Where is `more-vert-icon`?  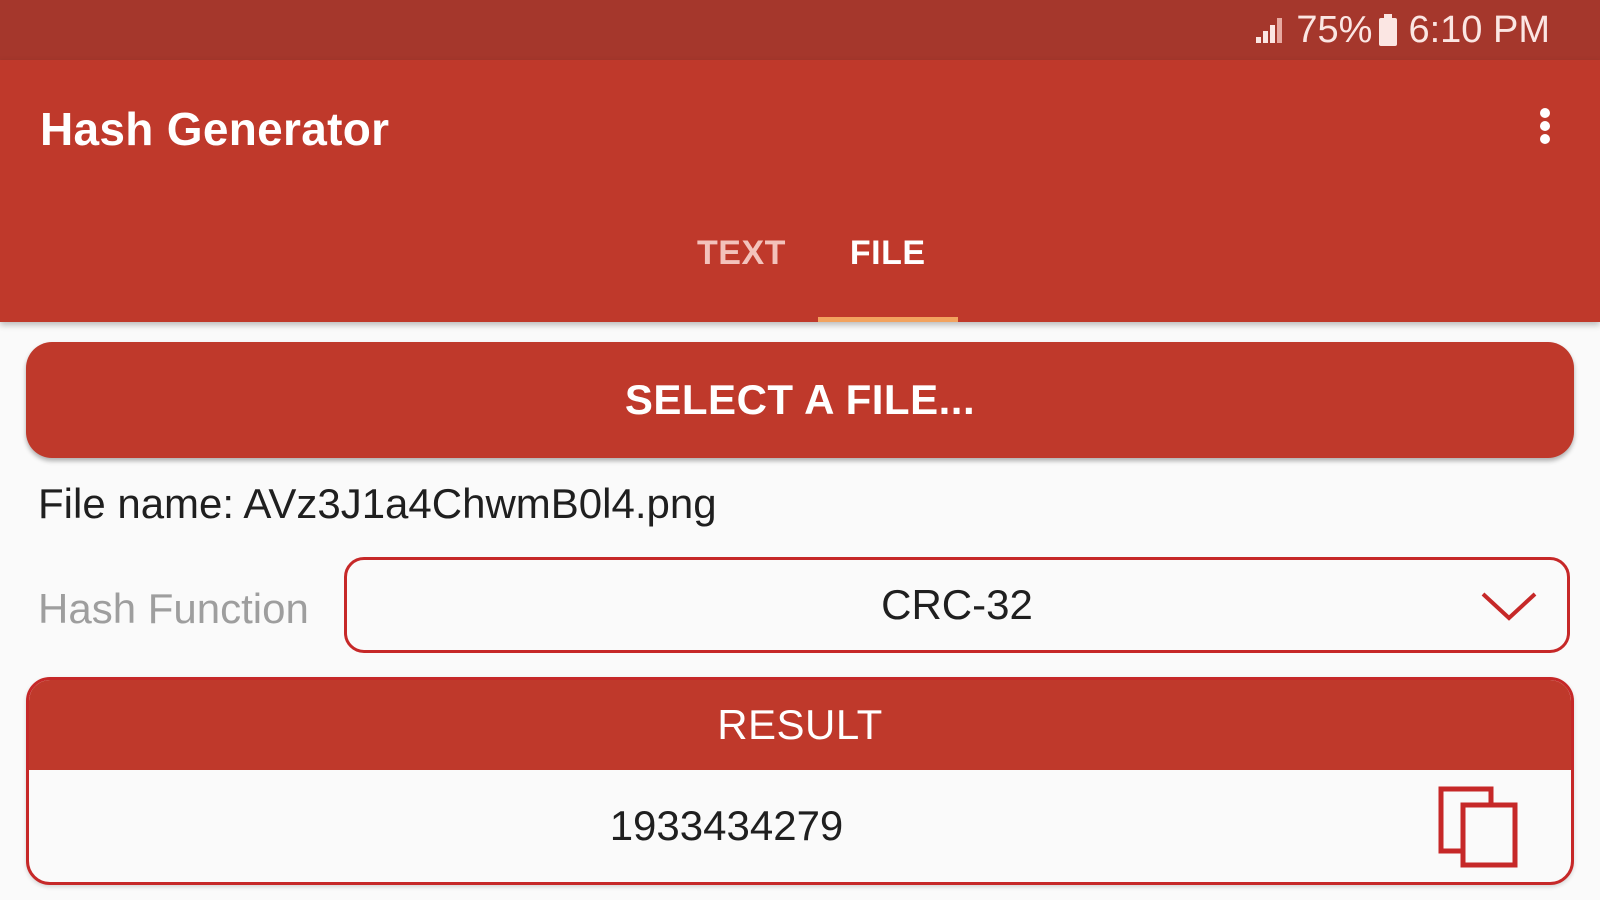
more-vert-icon is located at coordinates (1545, 126).